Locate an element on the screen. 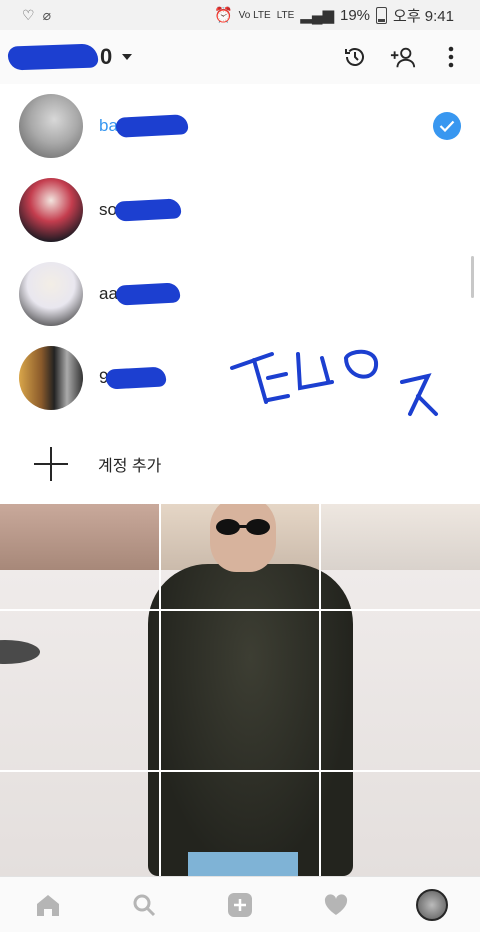  plus-icon is located at coordinates (51, 464).